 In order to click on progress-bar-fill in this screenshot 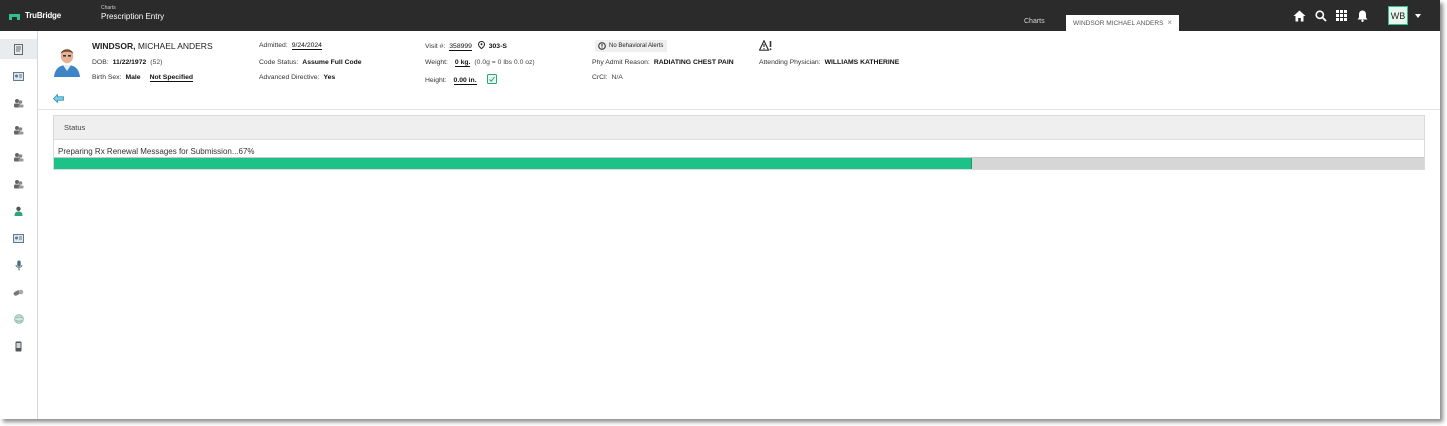, I will do `click(513, 163)`.